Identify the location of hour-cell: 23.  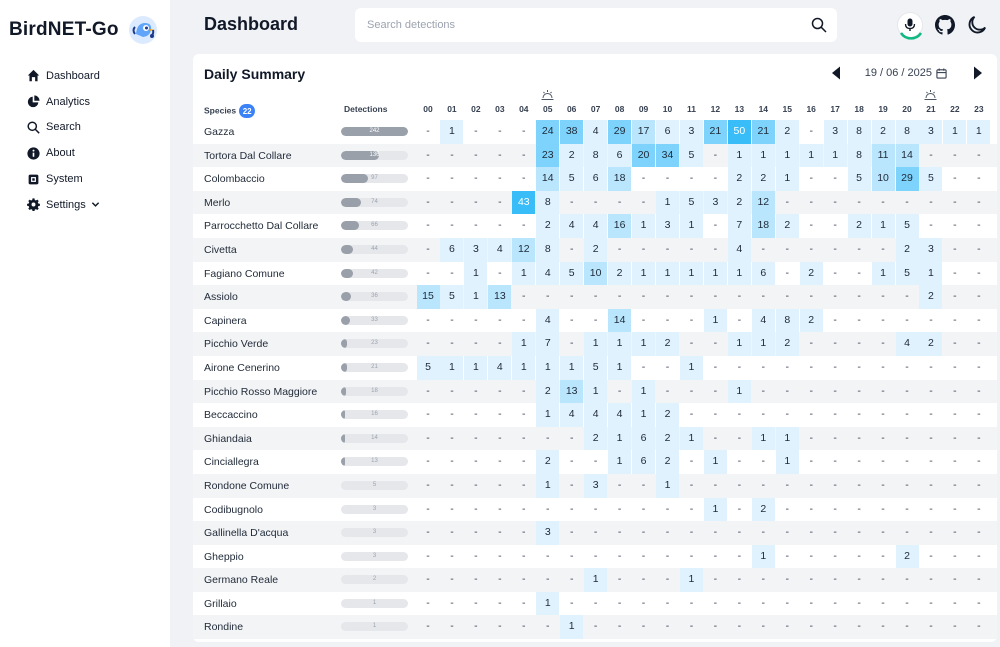
(548, 155).